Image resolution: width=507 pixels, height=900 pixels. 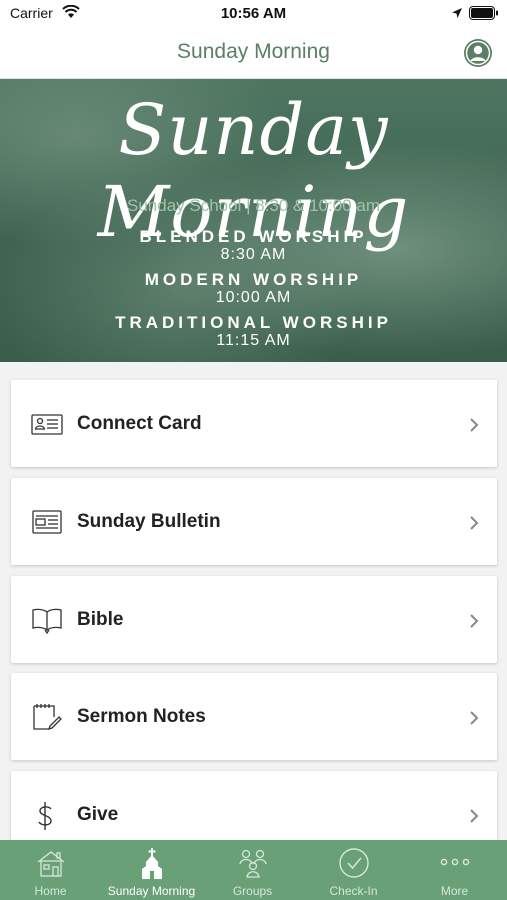 I want to click on user-avatar-icon, so click(x=478, y=53).